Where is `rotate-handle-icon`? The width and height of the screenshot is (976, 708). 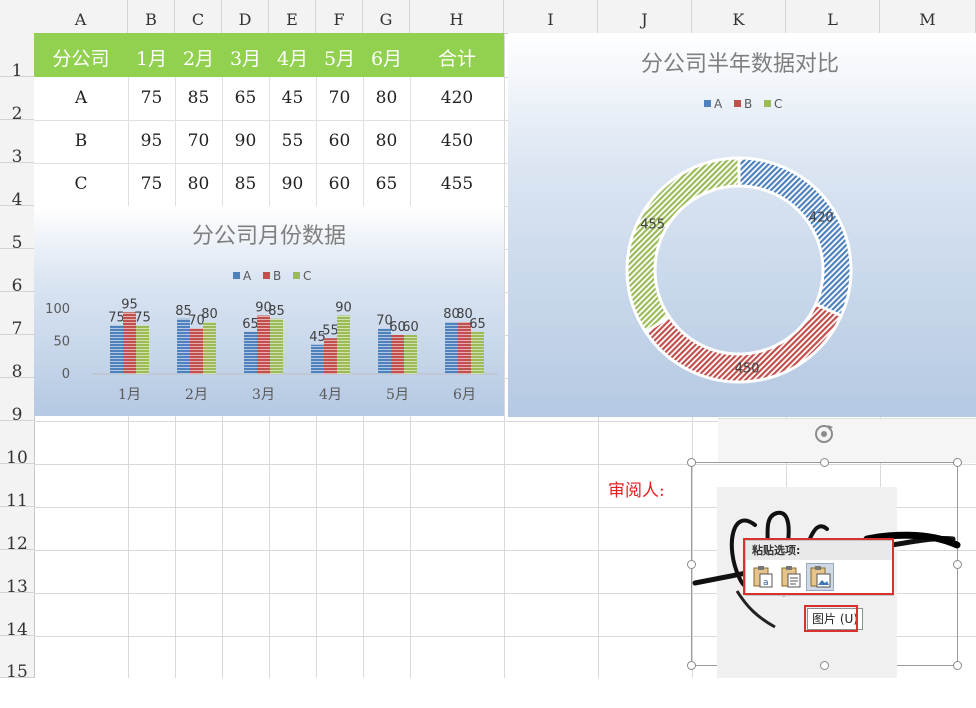
rotate-handle-icon is located at coordinates (824, 434).